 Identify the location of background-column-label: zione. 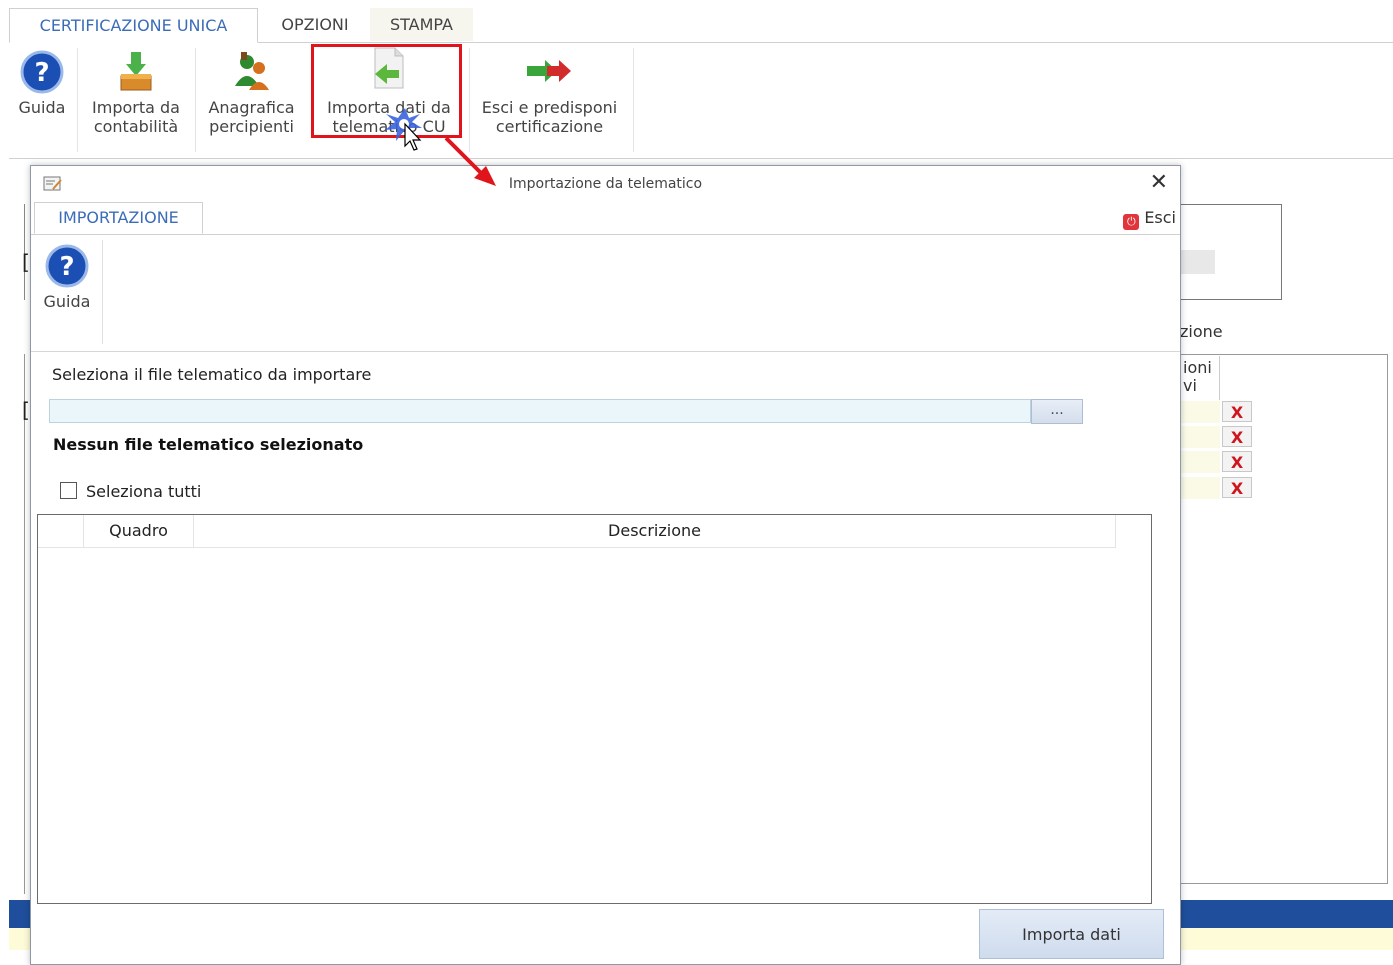
(1201, 331).